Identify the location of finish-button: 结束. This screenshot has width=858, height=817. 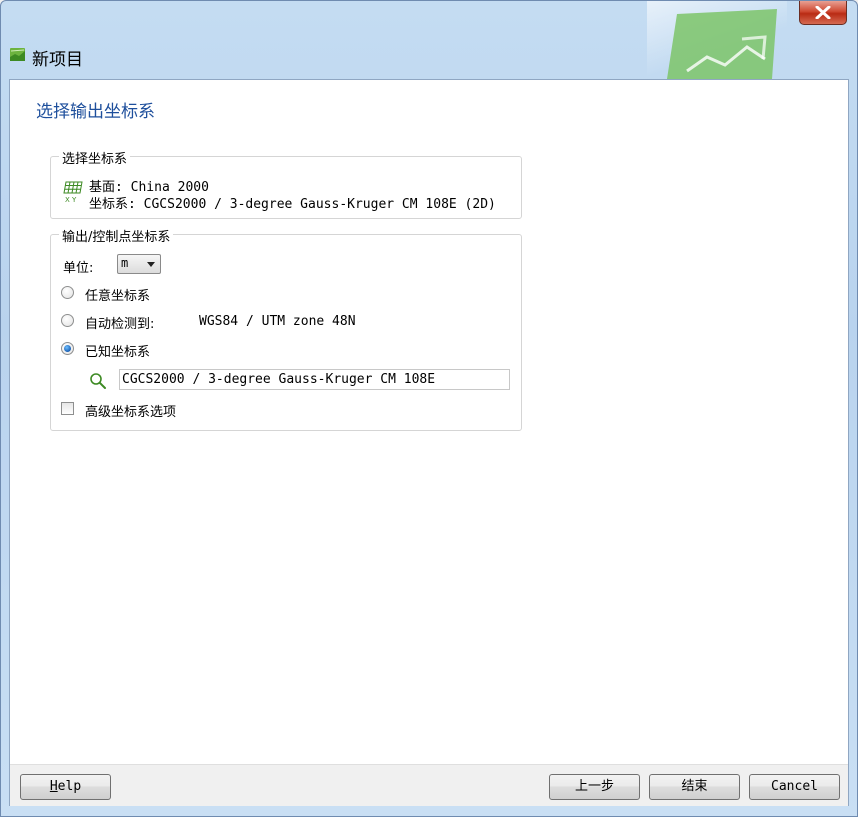
(694, 787).